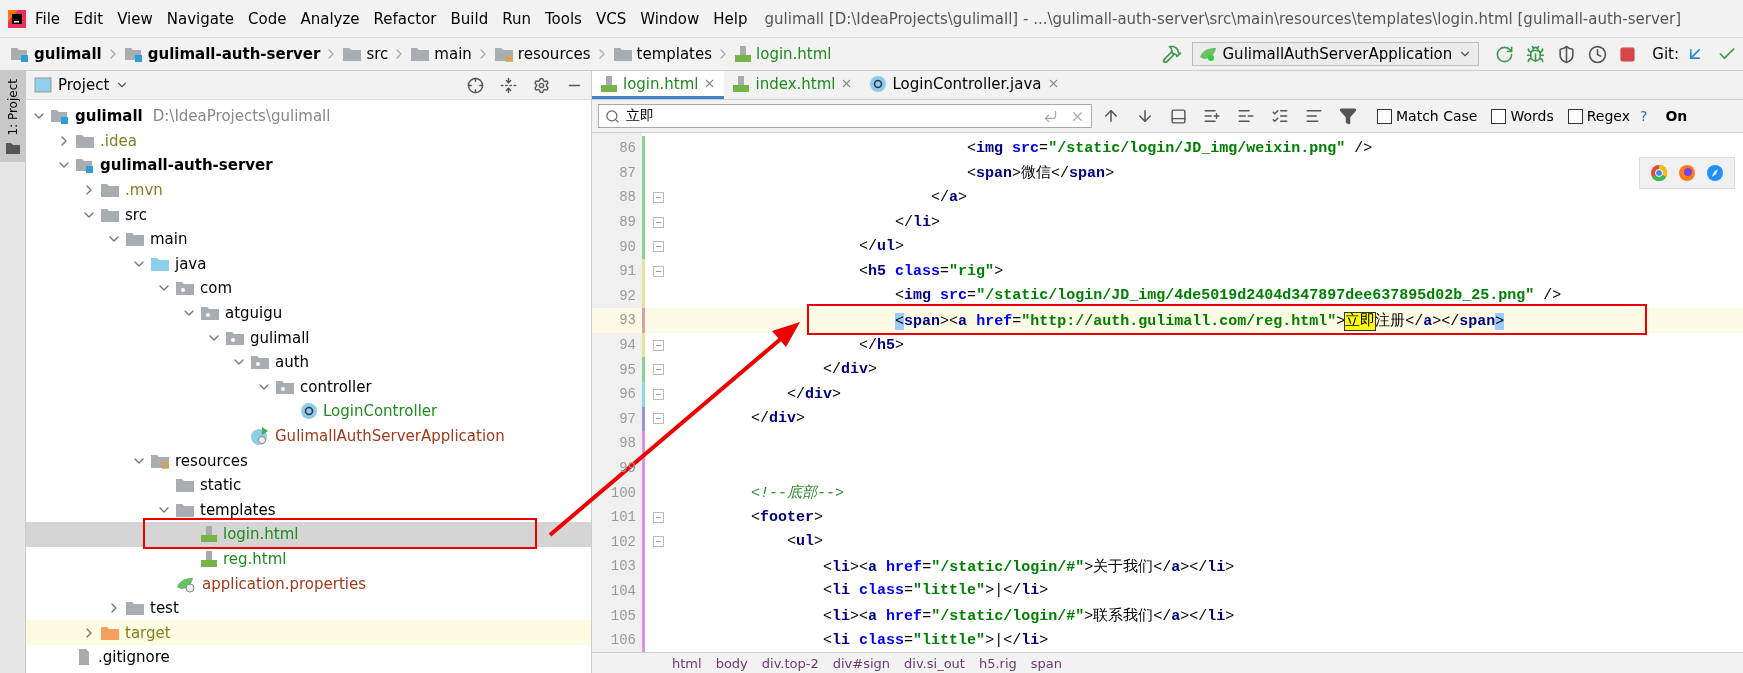 The image size is (1743, 673). Describe the element at coordinates (308, 214) in the screenshot. I see `tree-row: src` at that location.